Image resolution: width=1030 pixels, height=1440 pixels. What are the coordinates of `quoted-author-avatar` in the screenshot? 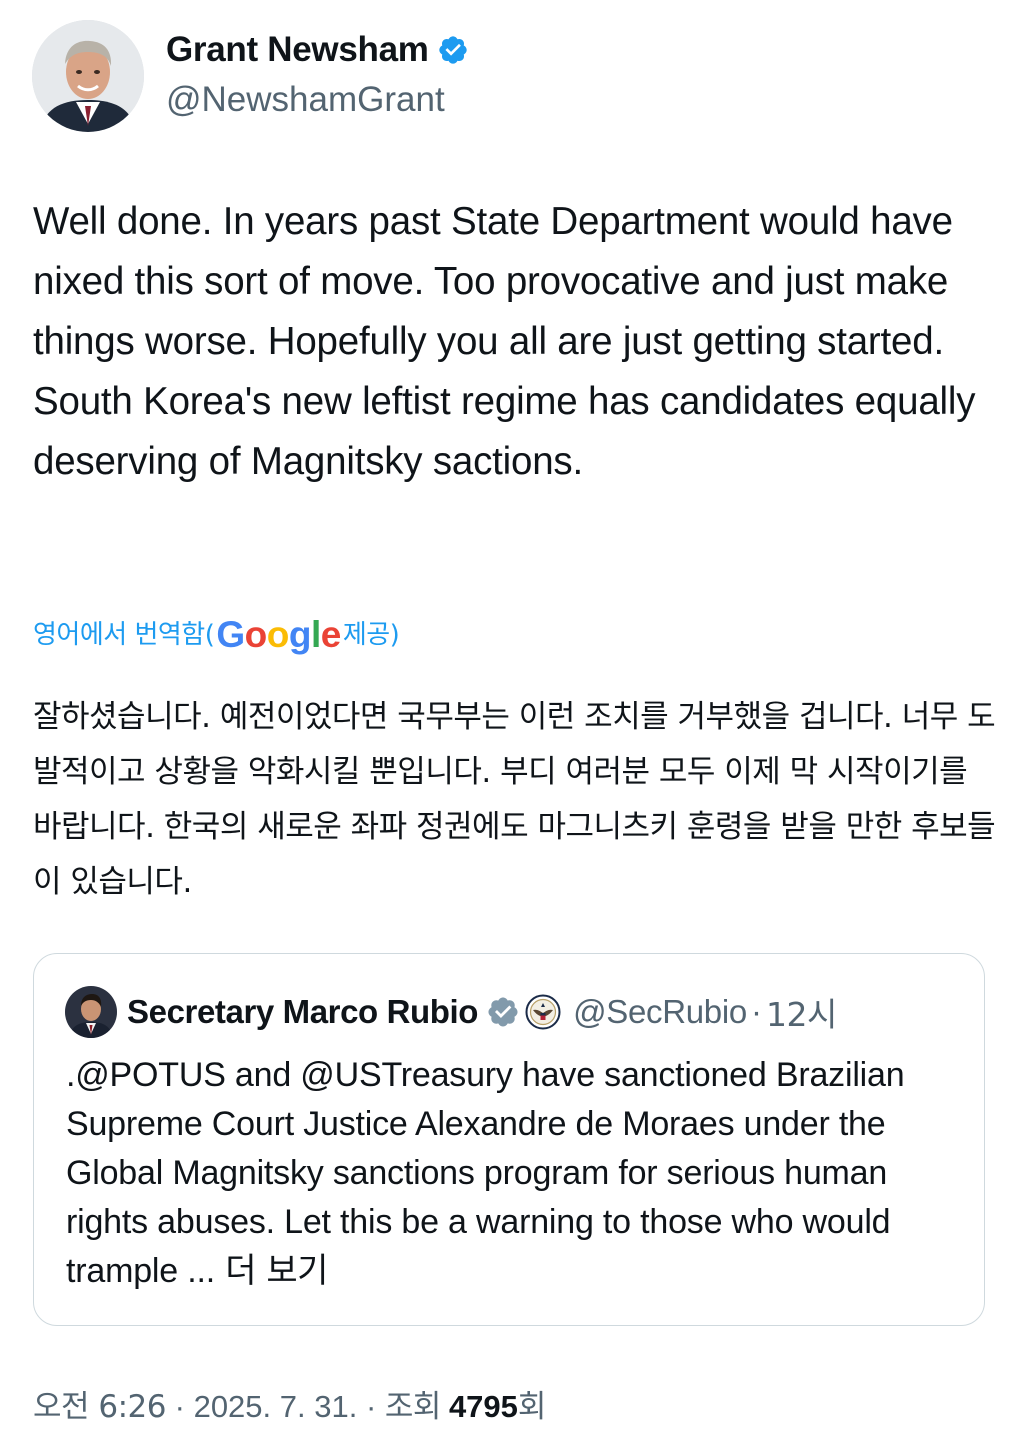 It's located at (91, 1012).